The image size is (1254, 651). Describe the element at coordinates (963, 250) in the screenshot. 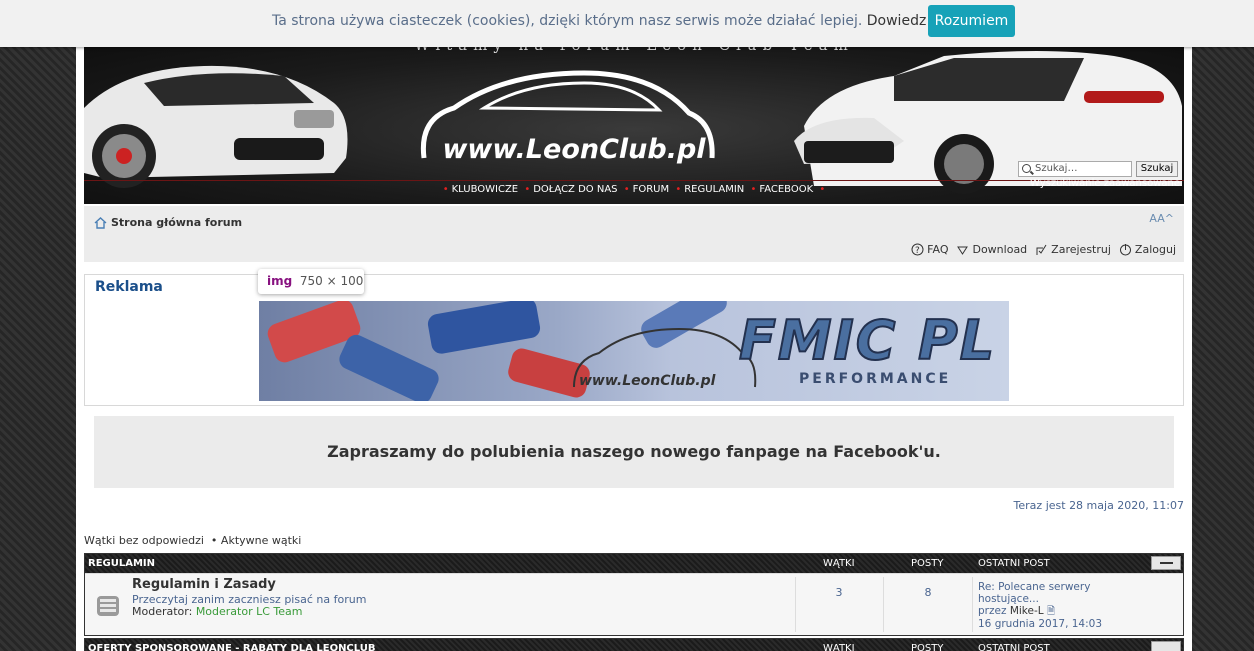

I see `download-icon` at that location.